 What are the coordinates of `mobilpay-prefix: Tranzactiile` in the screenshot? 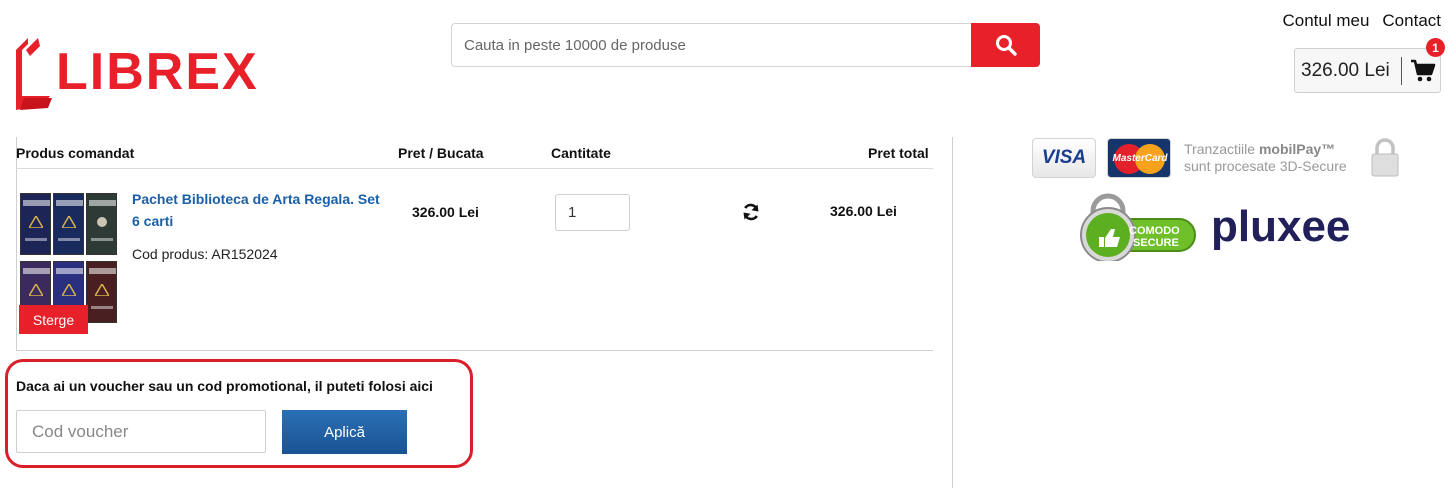 It's located at (1221, 149).